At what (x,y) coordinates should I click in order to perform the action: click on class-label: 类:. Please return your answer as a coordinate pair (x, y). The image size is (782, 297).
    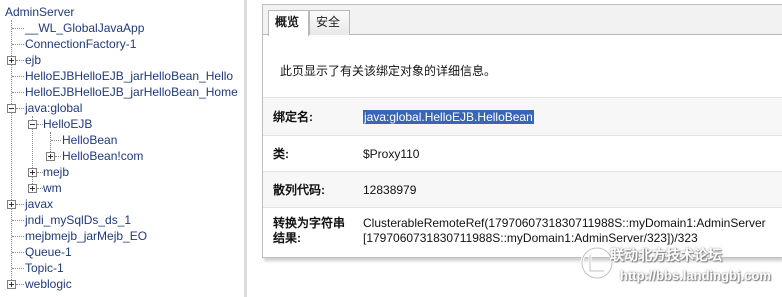
    Looking at the image, I should click on (281, 154).